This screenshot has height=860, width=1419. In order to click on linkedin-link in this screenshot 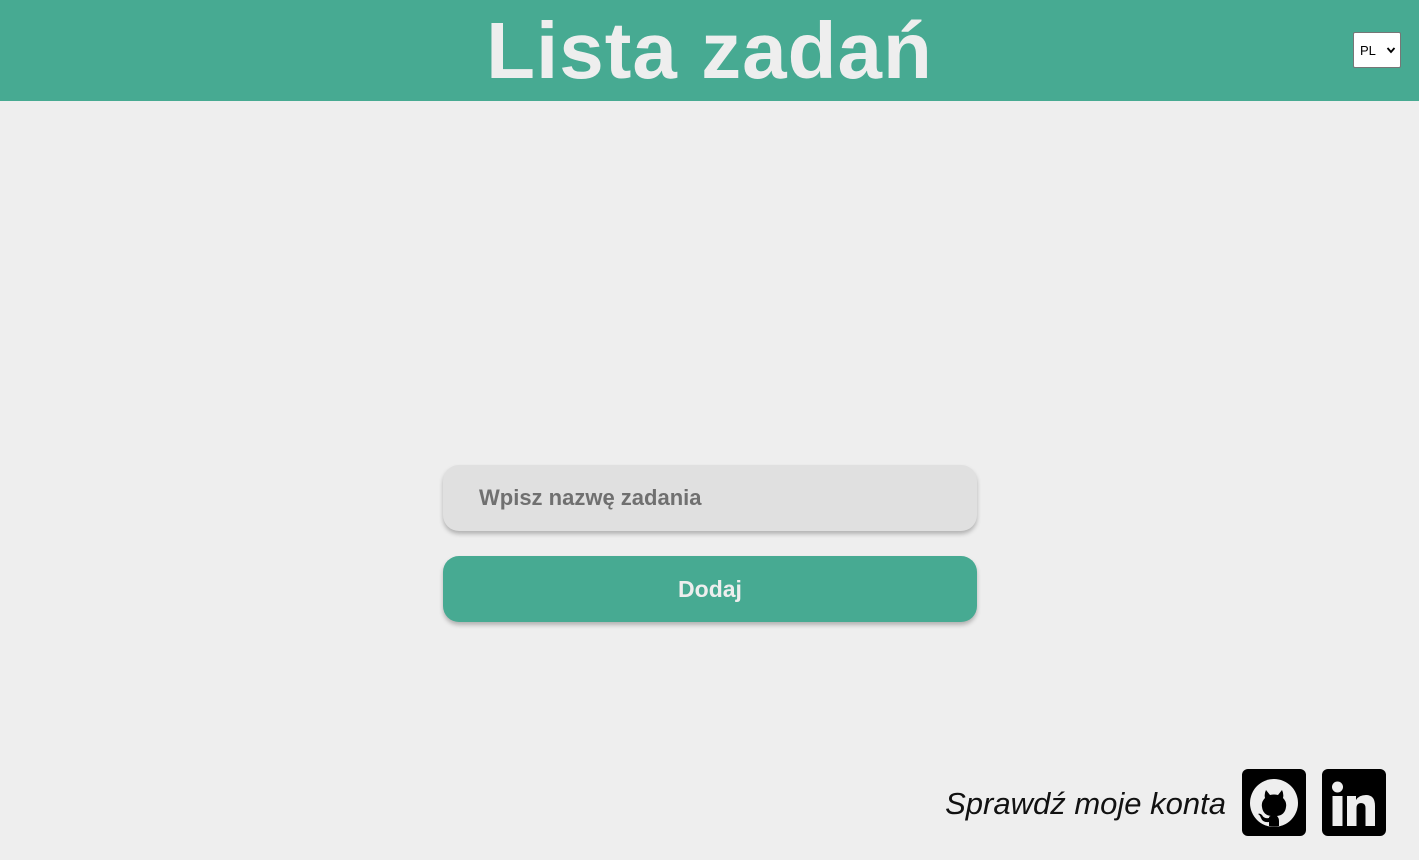, I will do `click(1354, 802)`.